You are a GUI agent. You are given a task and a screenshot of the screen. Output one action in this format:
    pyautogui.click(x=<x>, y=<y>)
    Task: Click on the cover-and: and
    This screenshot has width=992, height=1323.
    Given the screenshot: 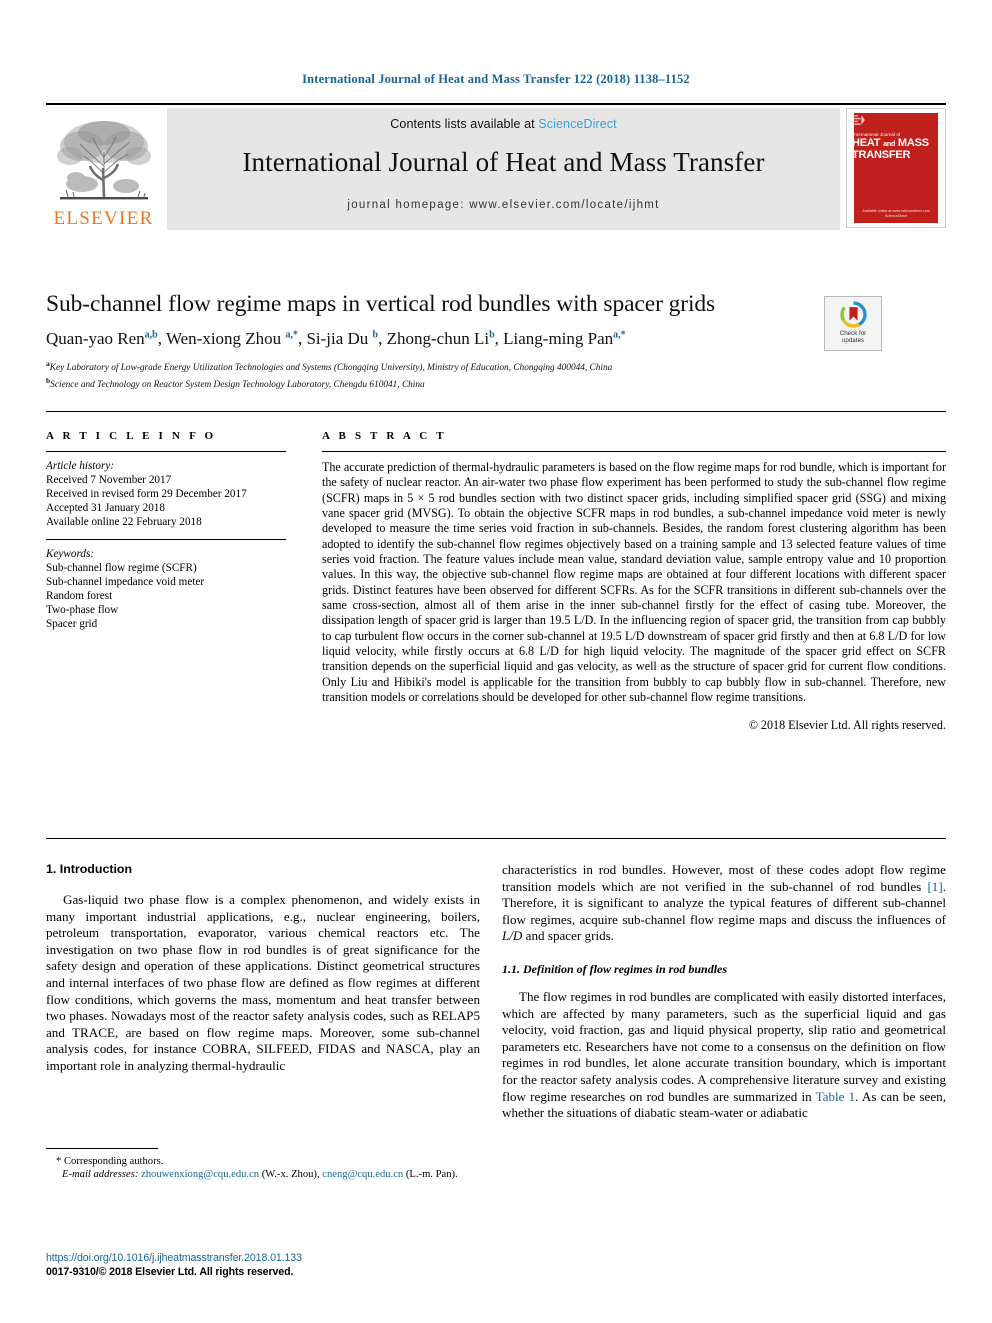 What is the action you would take?
    pyautogui.click(x=889, y=144)
    